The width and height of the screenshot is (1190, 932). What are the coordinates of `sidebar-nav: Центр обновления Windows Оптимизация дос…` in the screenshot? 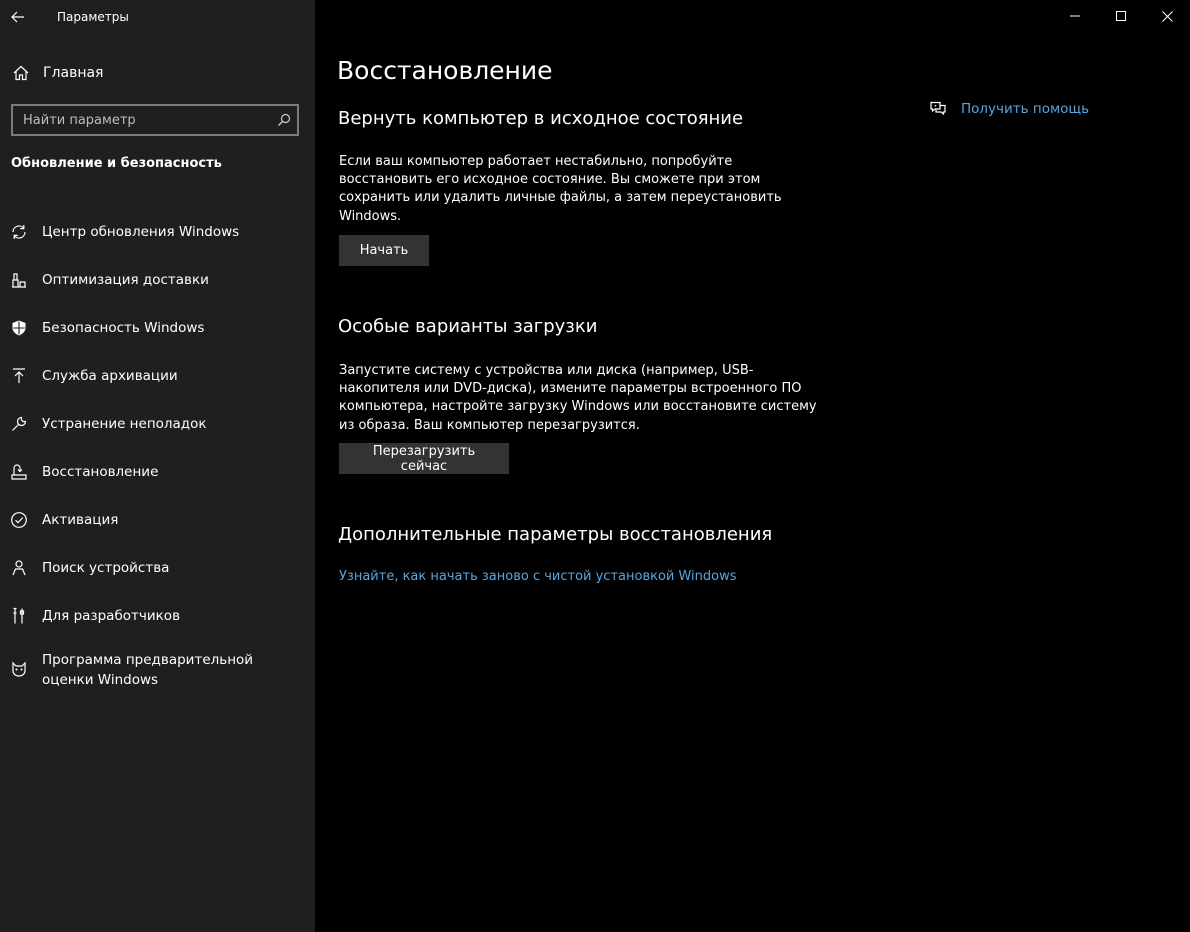 It's located at (157, 452).